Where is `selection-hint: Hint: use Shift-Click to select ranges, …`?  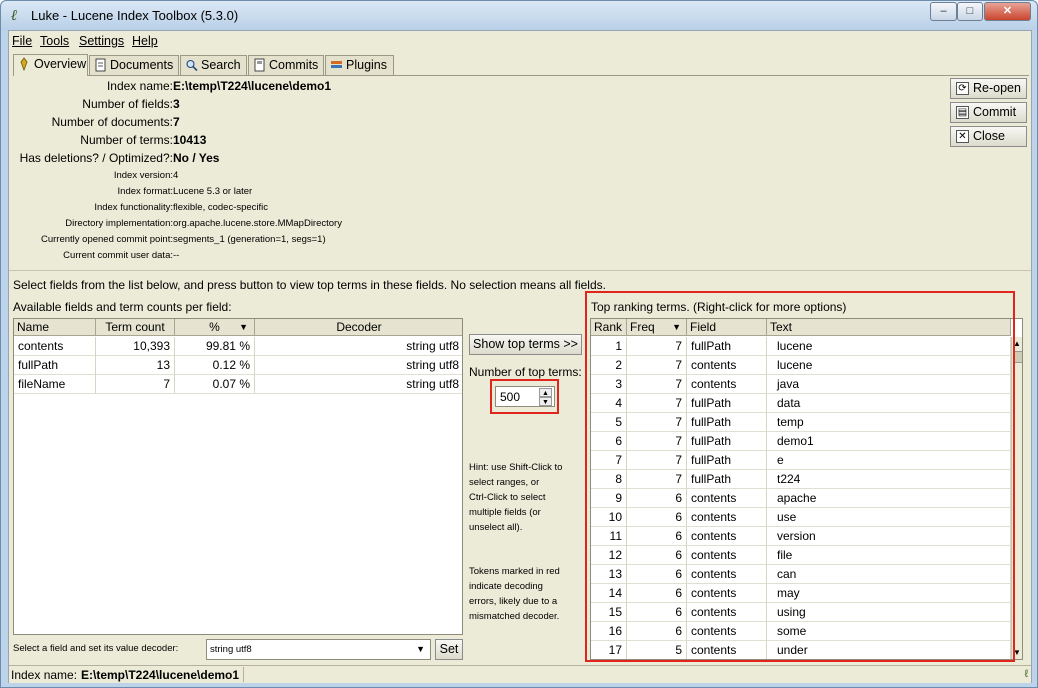 selection-hint: Hint: use Shift-Click to select ranges, … is located at coordinates (516, 497).